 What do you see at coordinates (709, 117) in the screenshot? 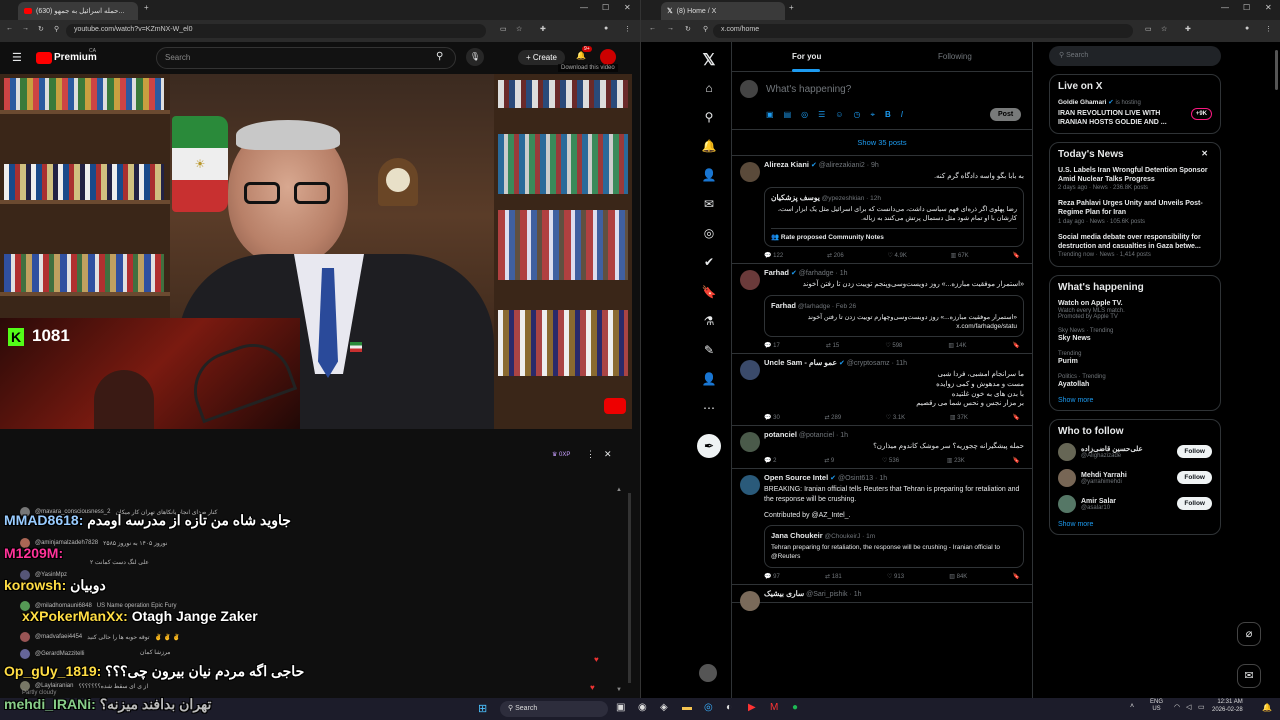
I see `explore-search-icon: ⚲` at bounding box center [709, 117].